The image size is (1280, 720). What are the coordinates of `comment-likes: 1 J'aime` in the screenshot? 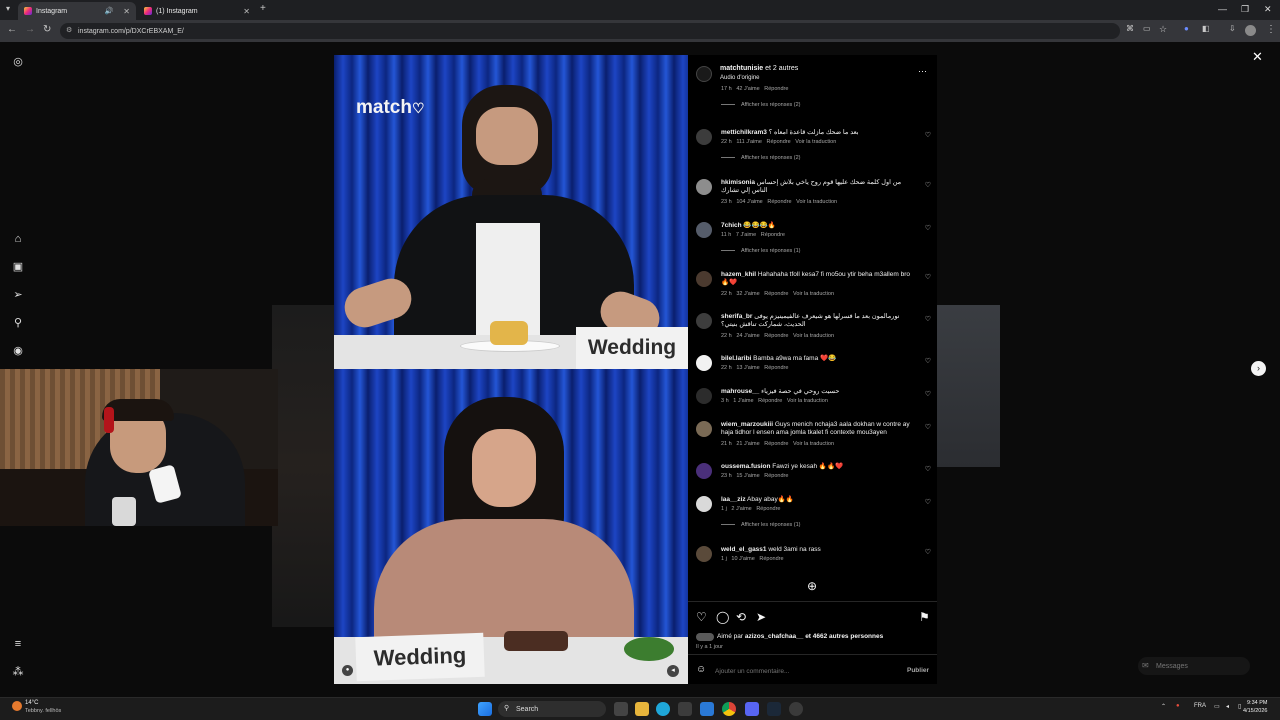 It's located at (743, 401).